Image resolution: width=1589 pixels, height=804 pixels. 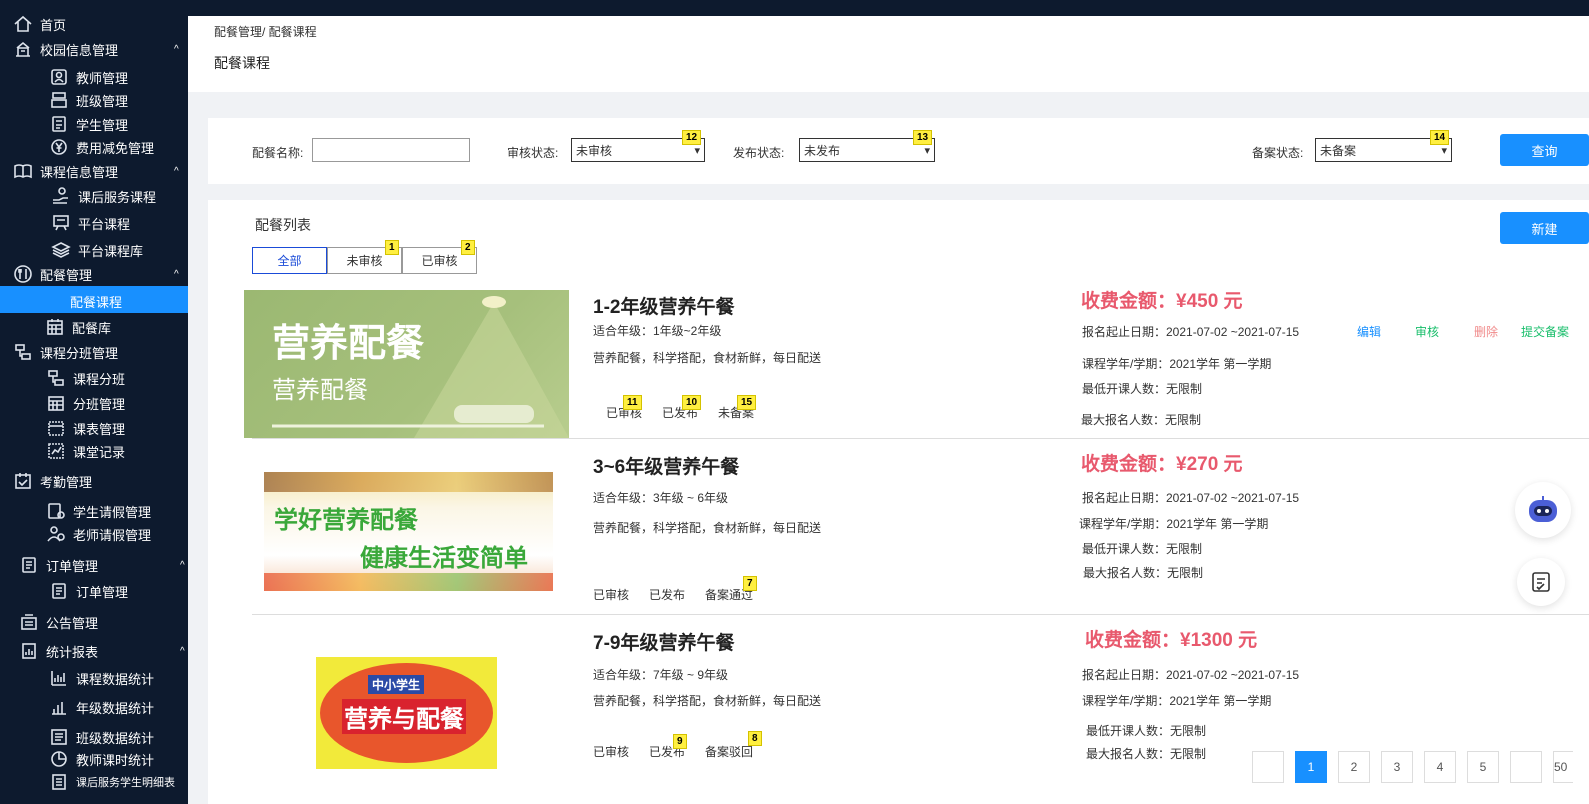 I want to click on badge-14: 14, so click(x=1440, y=137).